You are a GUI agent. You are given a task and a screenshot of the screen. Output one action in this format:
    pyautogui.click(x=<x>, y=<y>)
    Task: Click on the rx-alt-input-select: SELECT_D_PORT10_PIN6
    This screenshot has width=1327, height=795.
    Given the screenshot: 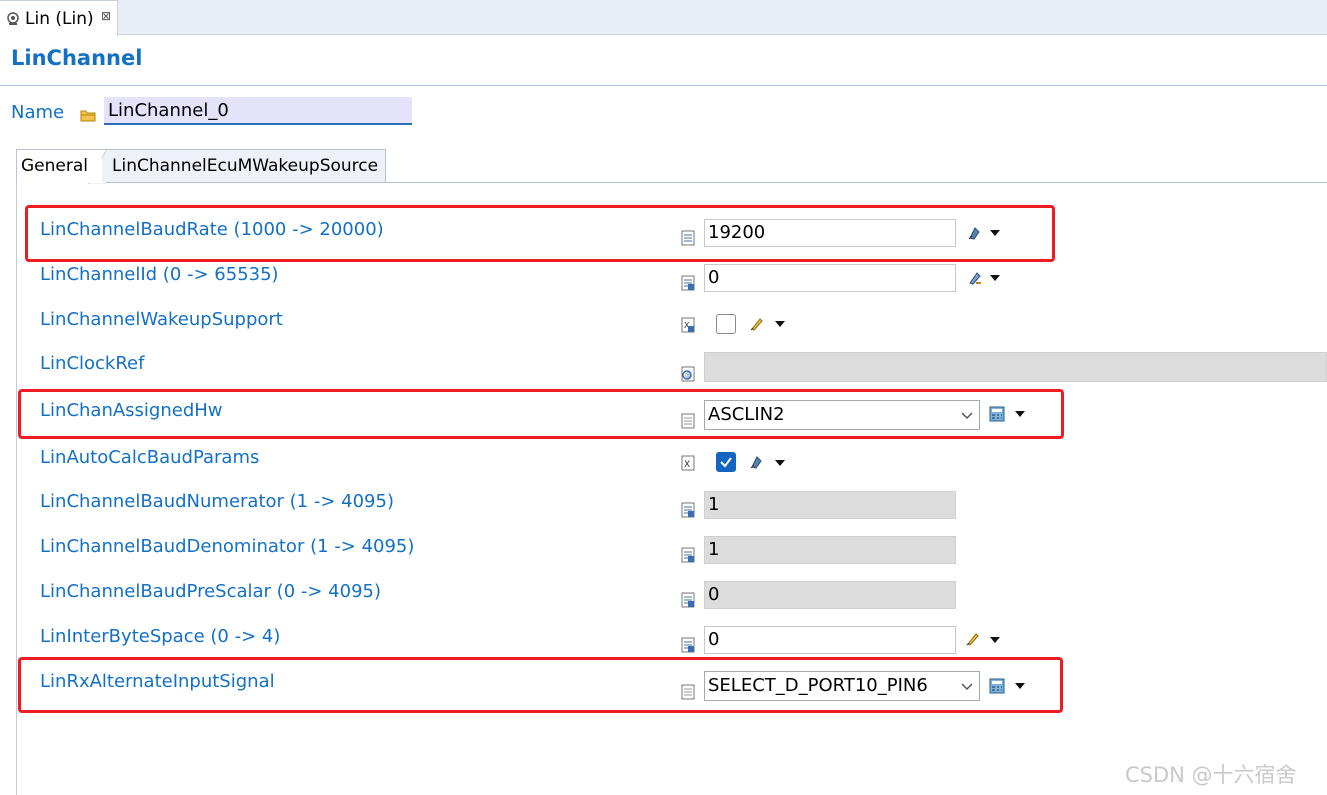 What is the action you would take?
    pyautogui.click(x=842, y=686)
    